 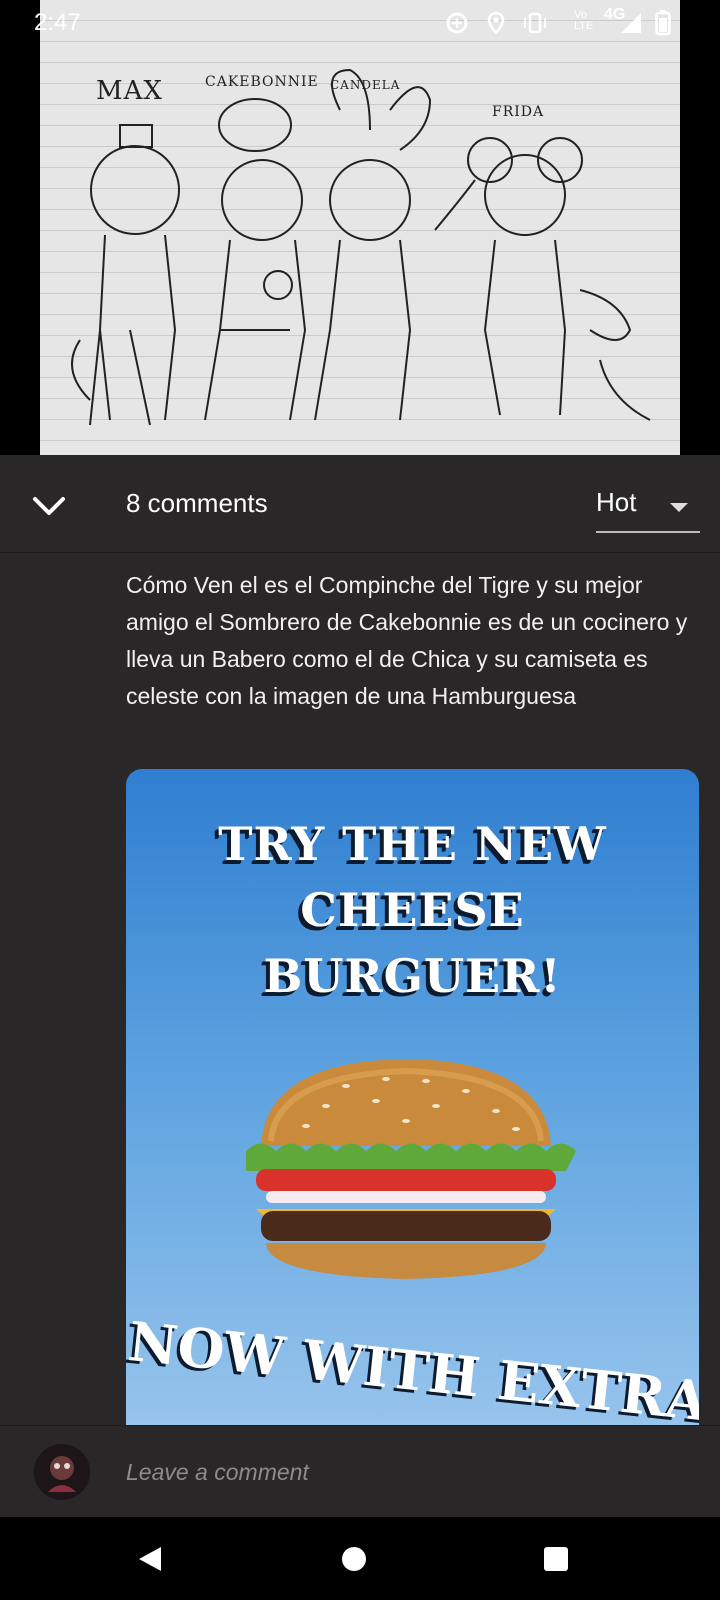 What do you see at coordinates (197, 503) in the screenshot?
I see `comments-count: 8 comments` at bounding box center [197, 503].